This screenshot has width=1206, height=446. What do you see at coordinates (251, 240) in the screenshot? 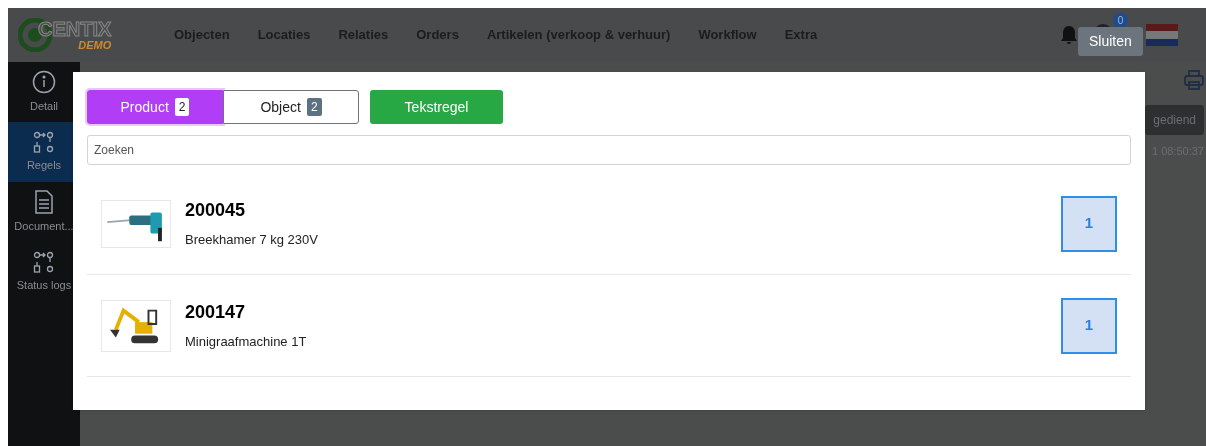
I see `item-description: Breekhamer 7 kg 230V` at bounding box center [251, 240].